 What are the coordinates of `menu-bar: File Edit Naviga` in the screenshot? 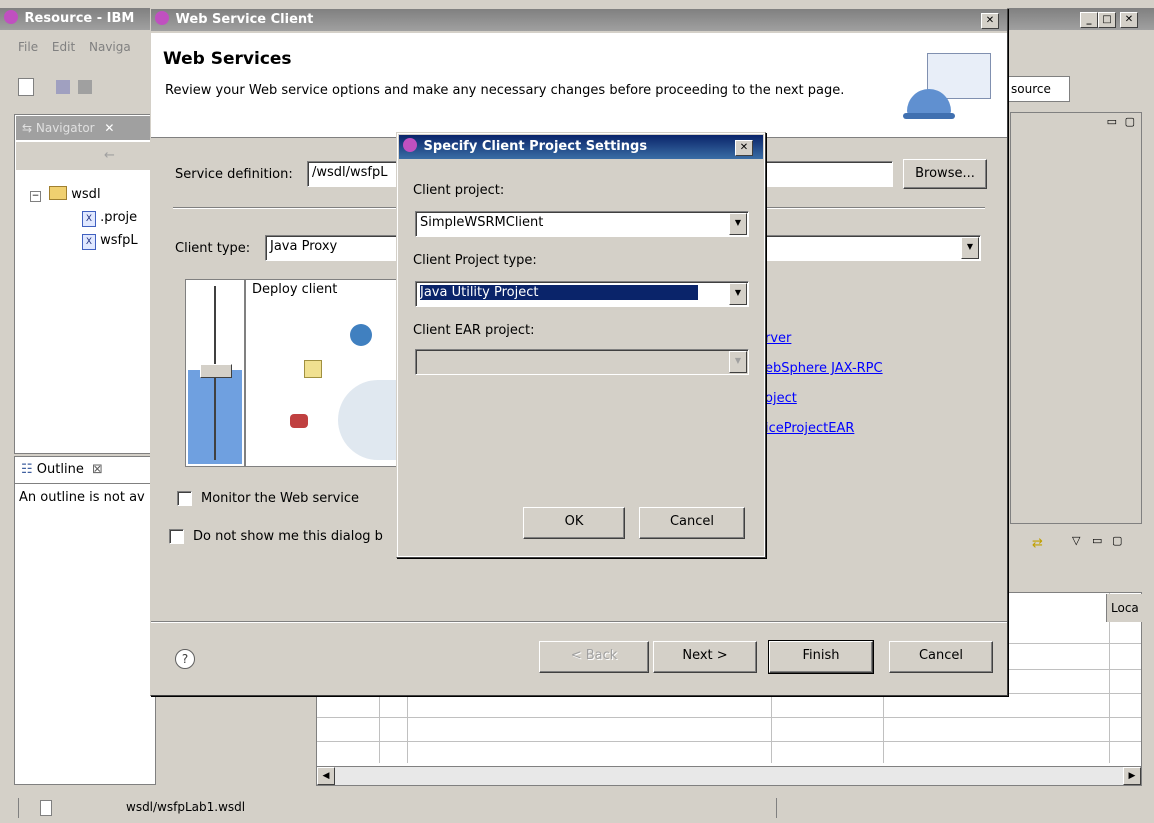 It's located at (74, 47).